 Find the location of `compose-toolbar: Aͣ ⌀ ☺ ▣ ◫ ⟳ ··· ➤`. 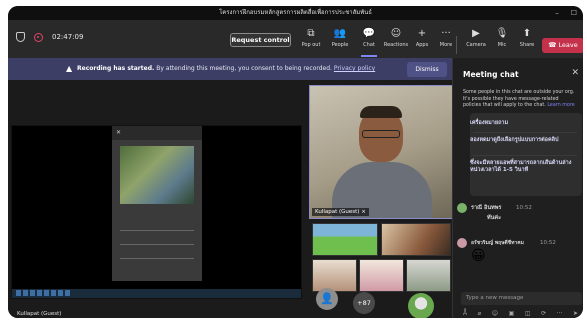

compose-toolbar: Aͣ ⌀ ☺ ▣ ◫ ⟳ ··· ➤ is located at coordinates (520, 313).